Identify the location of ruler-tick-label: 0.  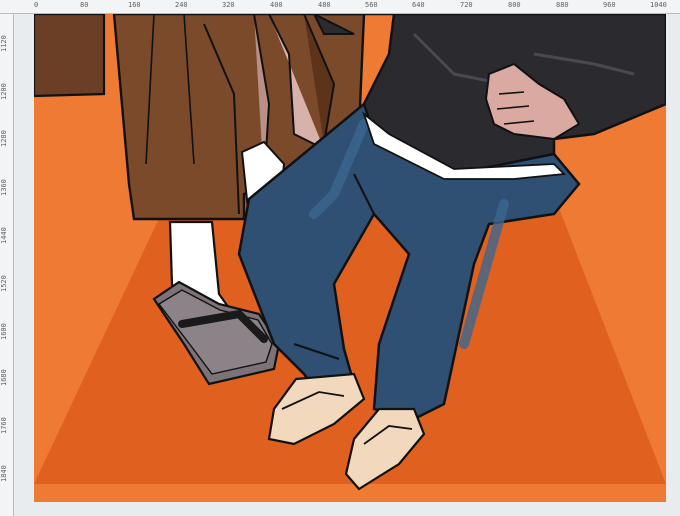
(36, 5).